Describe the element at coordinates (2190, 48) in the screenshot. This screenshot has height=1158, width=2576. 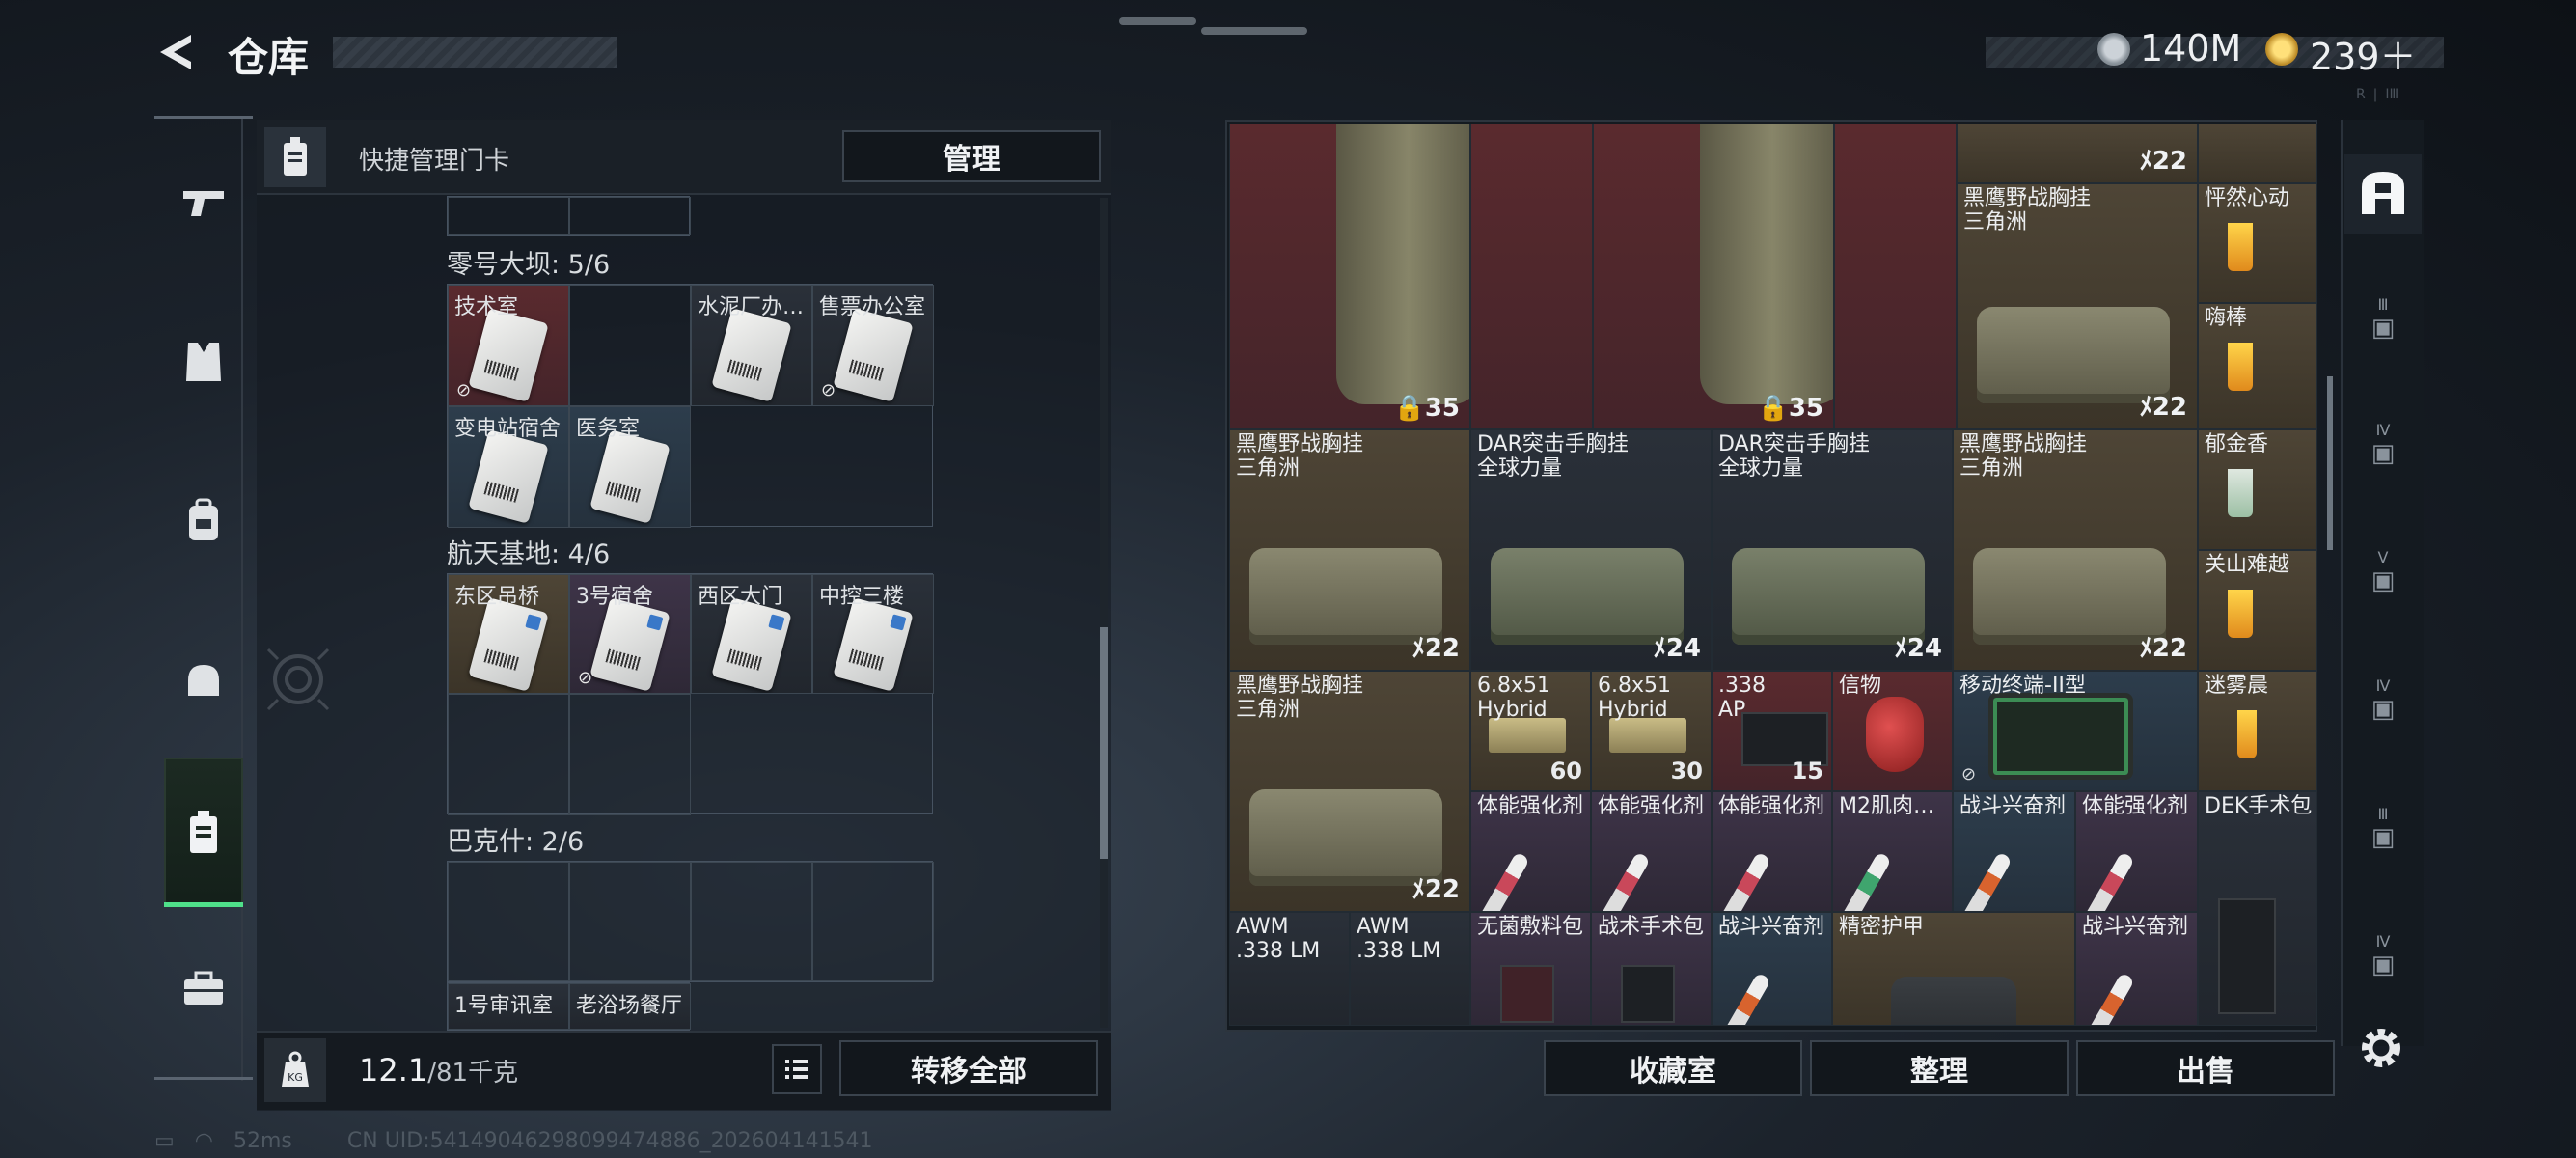
I see `silver-currency-amount: 140M` at that location.